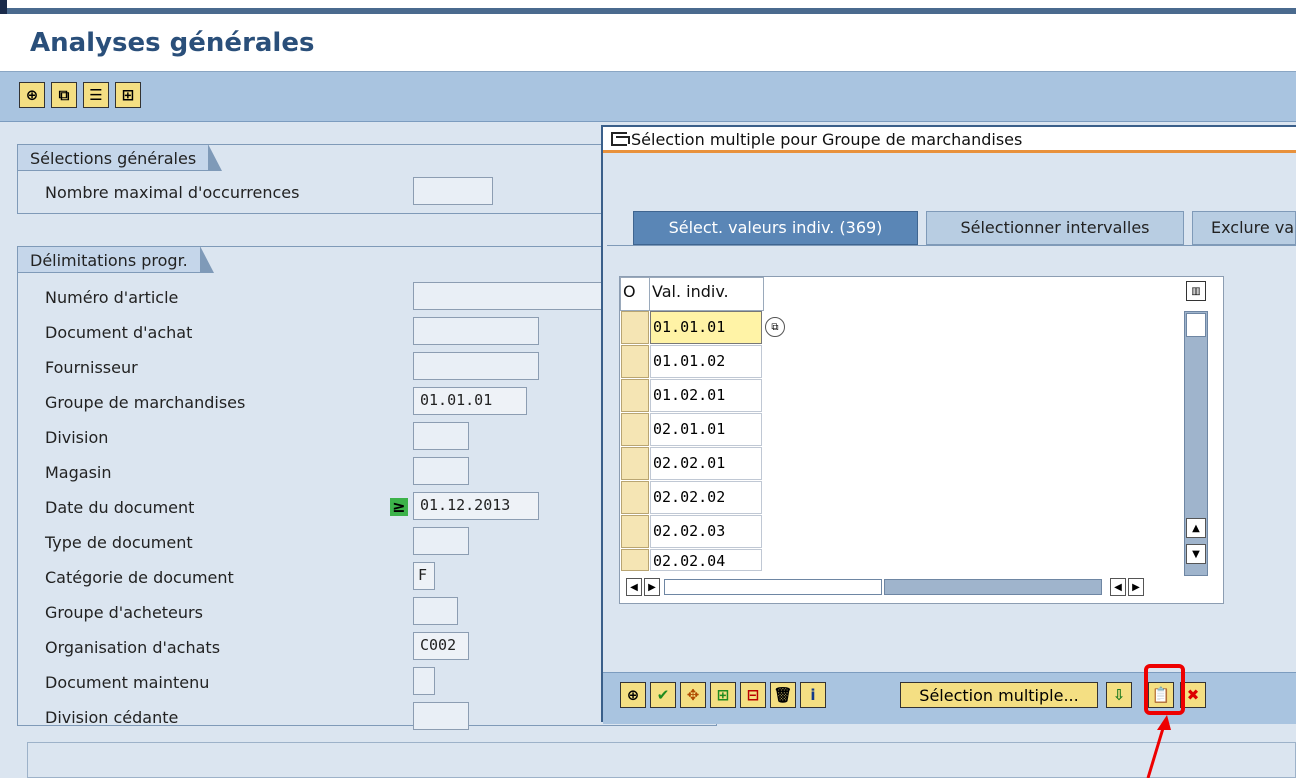 This screenshot has width=1296, height=778. What do you see at coordinates (145, 402) in the screenshot?
I see `field-label-material-group: Groupe de marchandises` at bounding box center [145, 402].